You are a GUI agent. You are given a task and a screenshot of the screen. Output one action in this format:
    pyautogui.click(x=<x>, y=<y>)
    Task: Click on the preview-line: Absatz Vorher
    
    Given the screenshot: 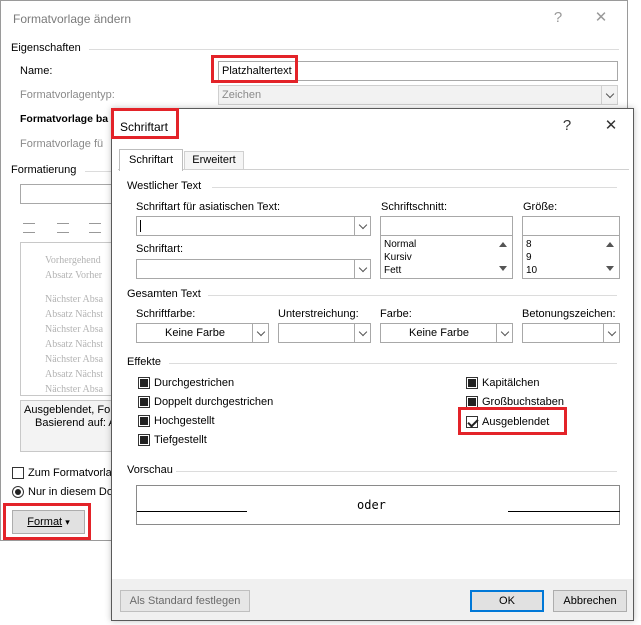 What is the action you would take?
    pyautogui.click(x=74, y=275)
    